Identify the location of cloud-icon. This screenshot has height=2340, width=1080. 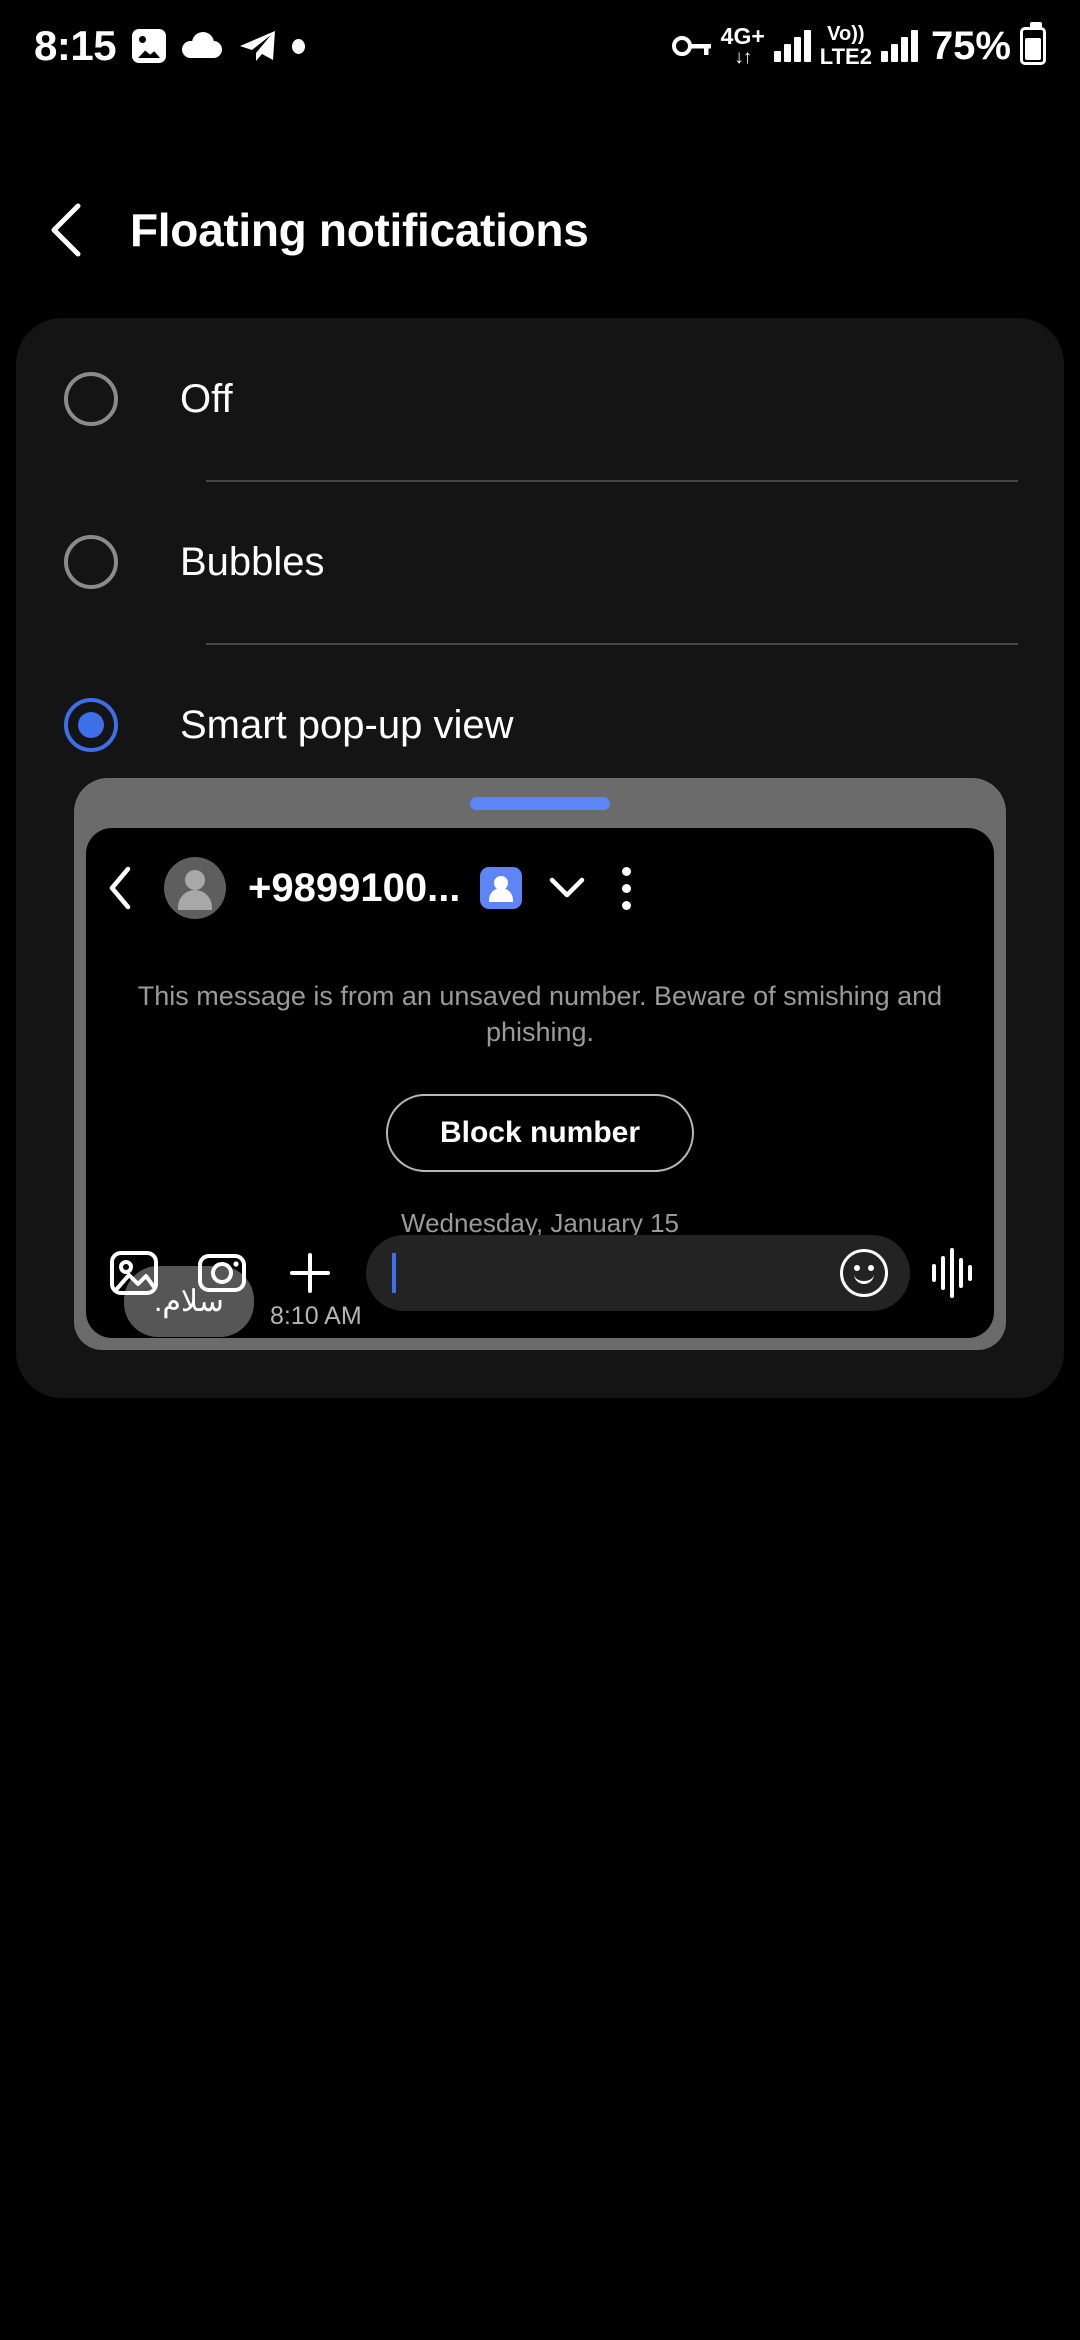
(202, 46).